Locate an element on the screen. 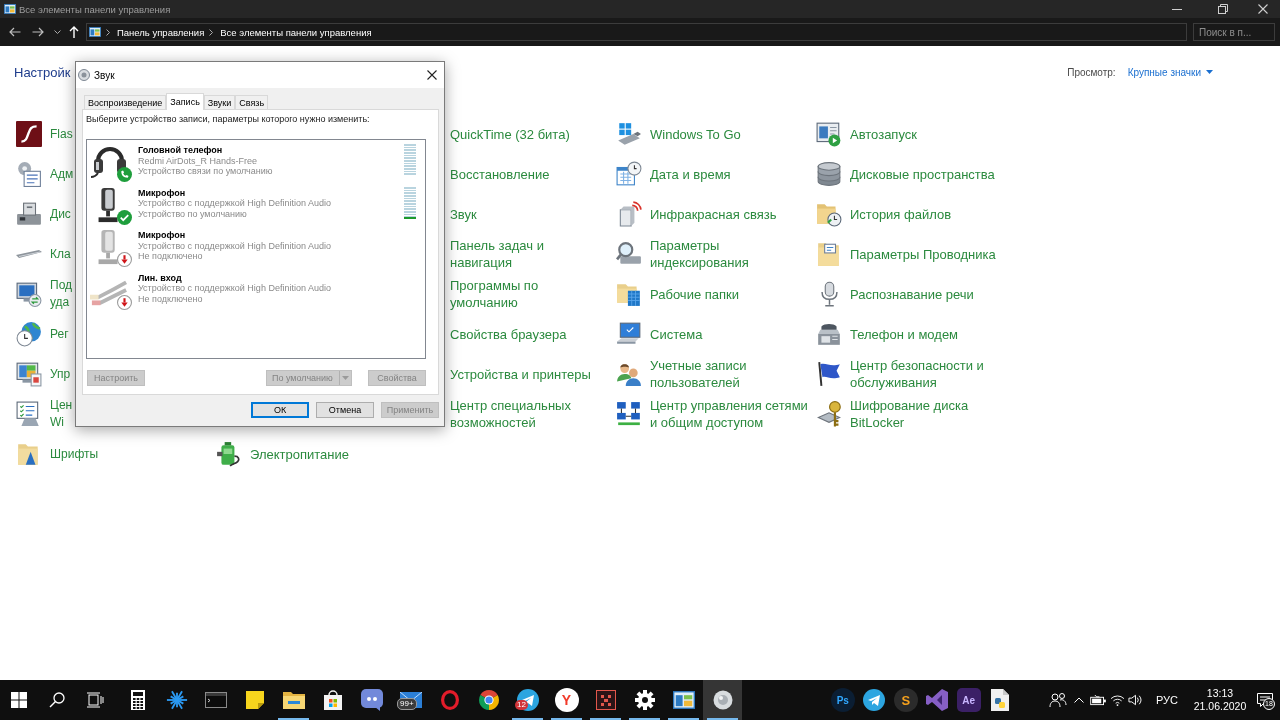 This screenshot has height=720, width=1280. work-folder-icon is located at coordinates (629, 294).